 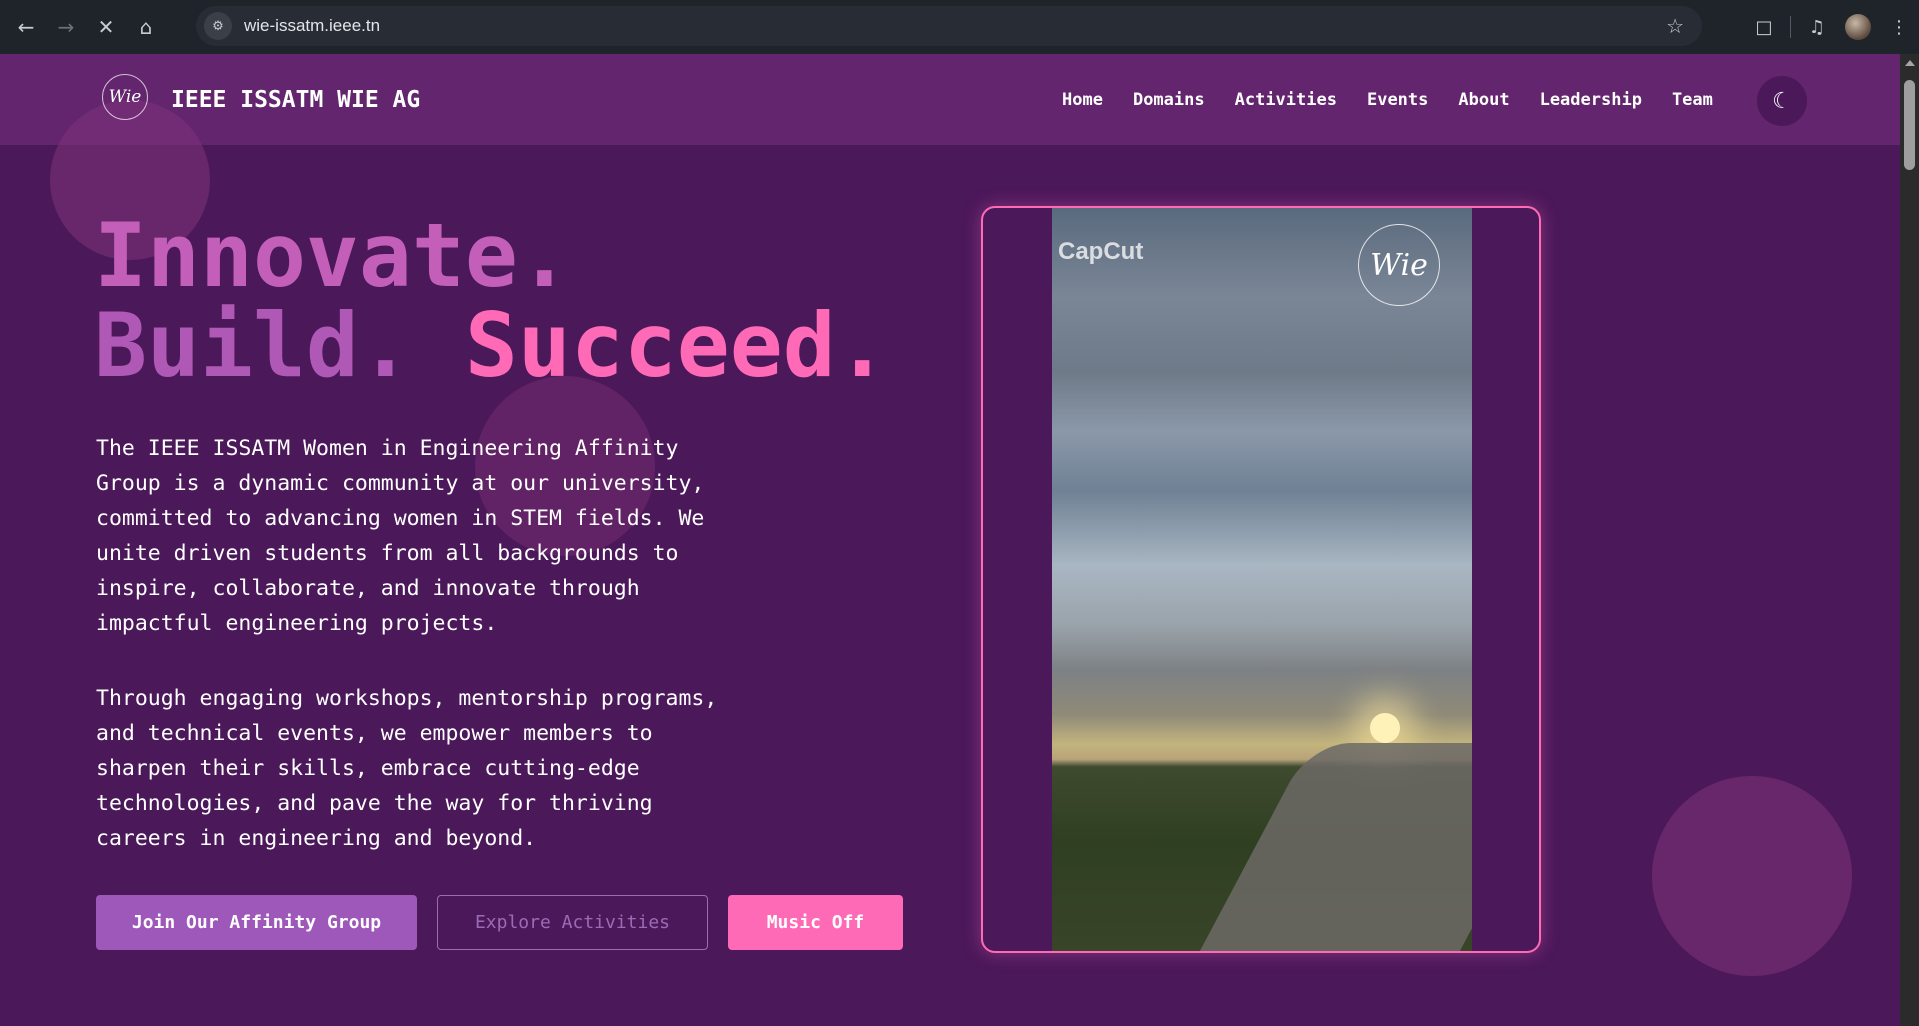 I want to click on url-text: wie-issatm.ieee.tn, so click(x=312, y=26).